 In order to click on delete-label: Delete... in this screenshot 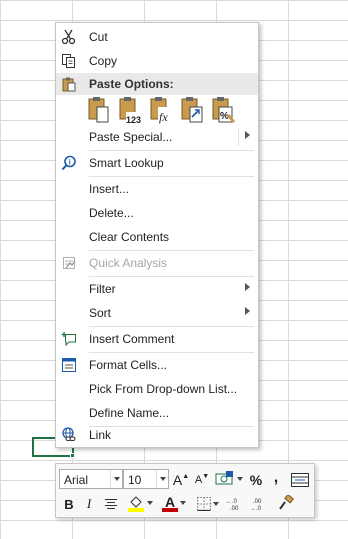, I will do `click(111, 213)`.